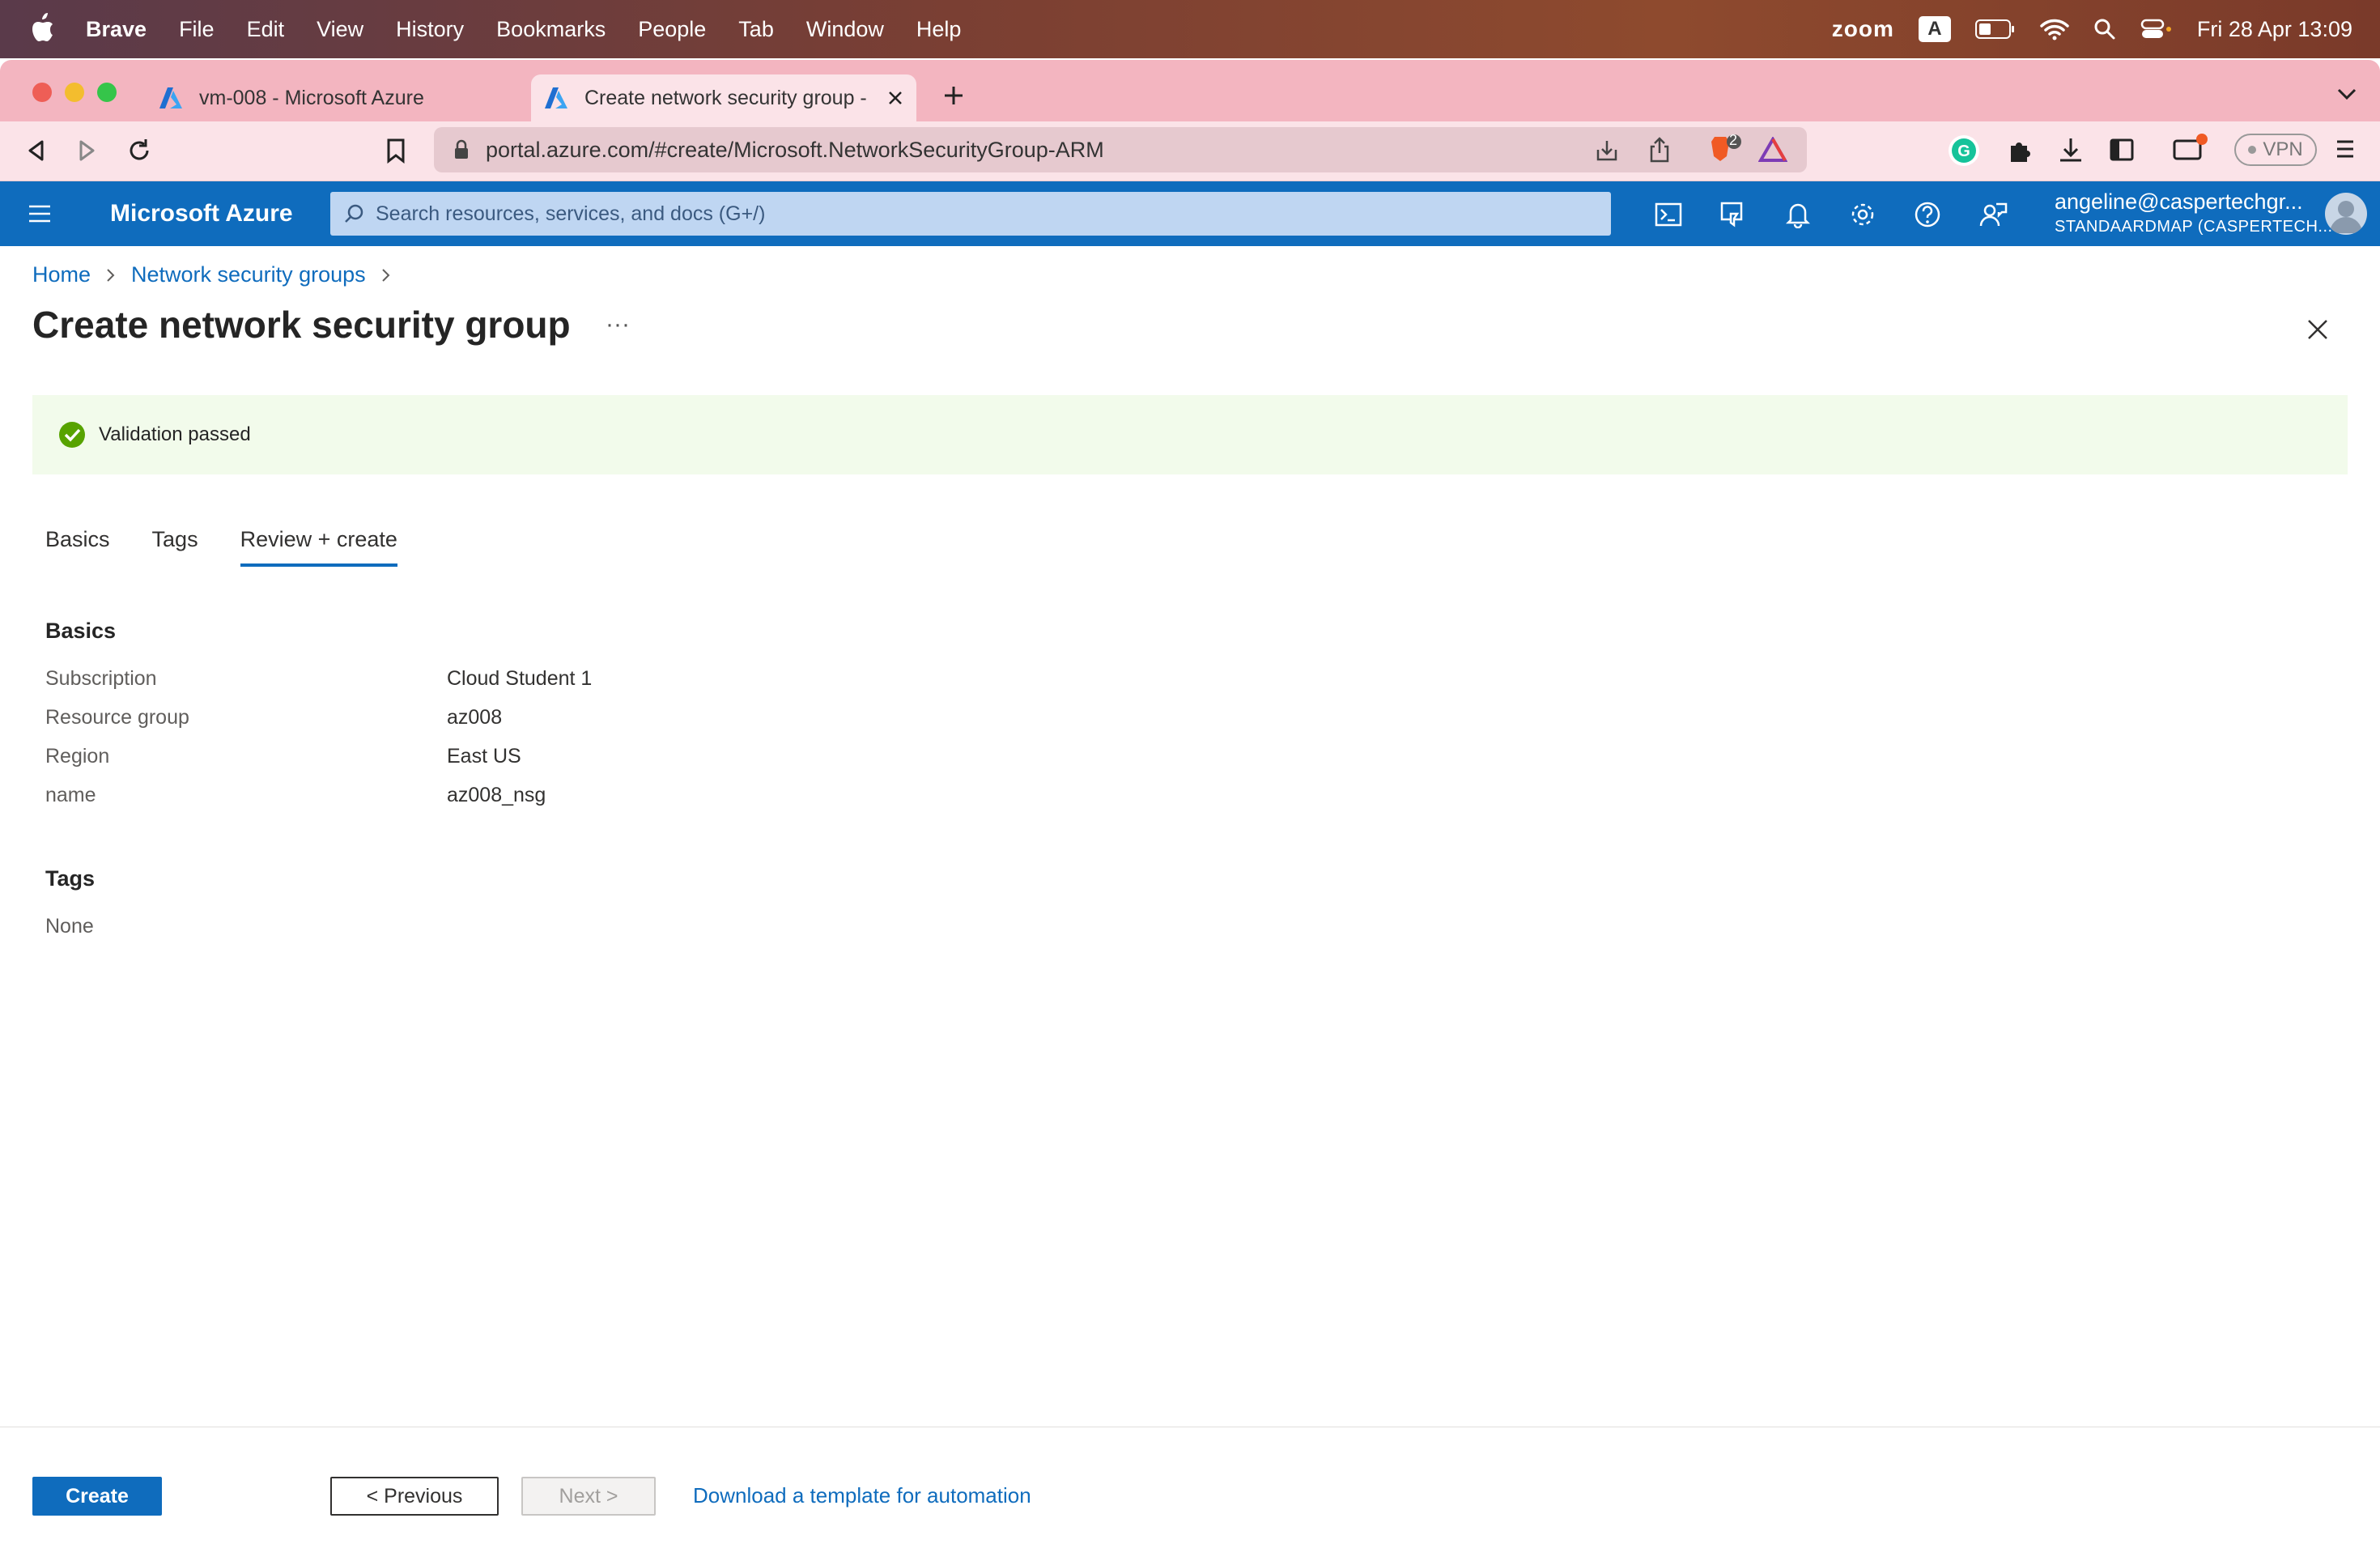  Describe the element at coordinates (484, 756) in the screenshot. I see `summary-value: East US` at that location.